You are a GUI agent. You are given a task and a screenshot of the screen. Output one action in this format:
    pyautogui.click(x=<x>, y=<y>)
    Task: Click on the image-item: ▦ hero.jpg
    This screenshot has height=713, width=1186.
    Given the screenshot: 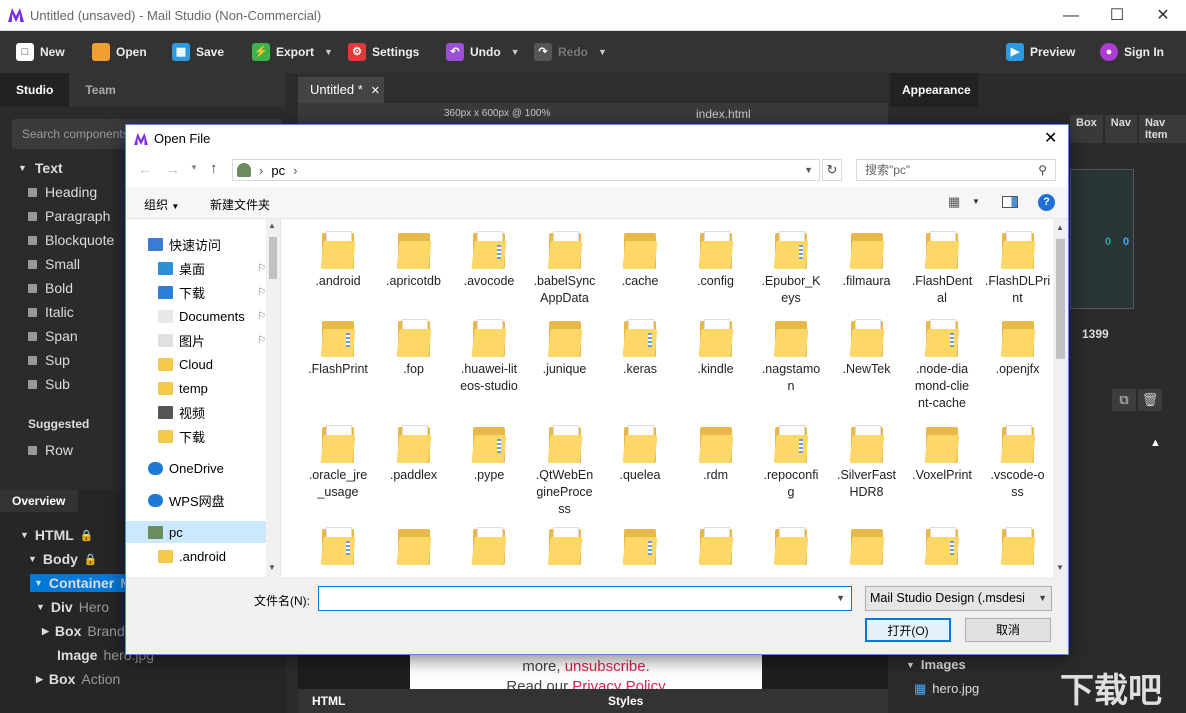 What is the action you would take?
    pyautogui.click(x=946, y=689)
    